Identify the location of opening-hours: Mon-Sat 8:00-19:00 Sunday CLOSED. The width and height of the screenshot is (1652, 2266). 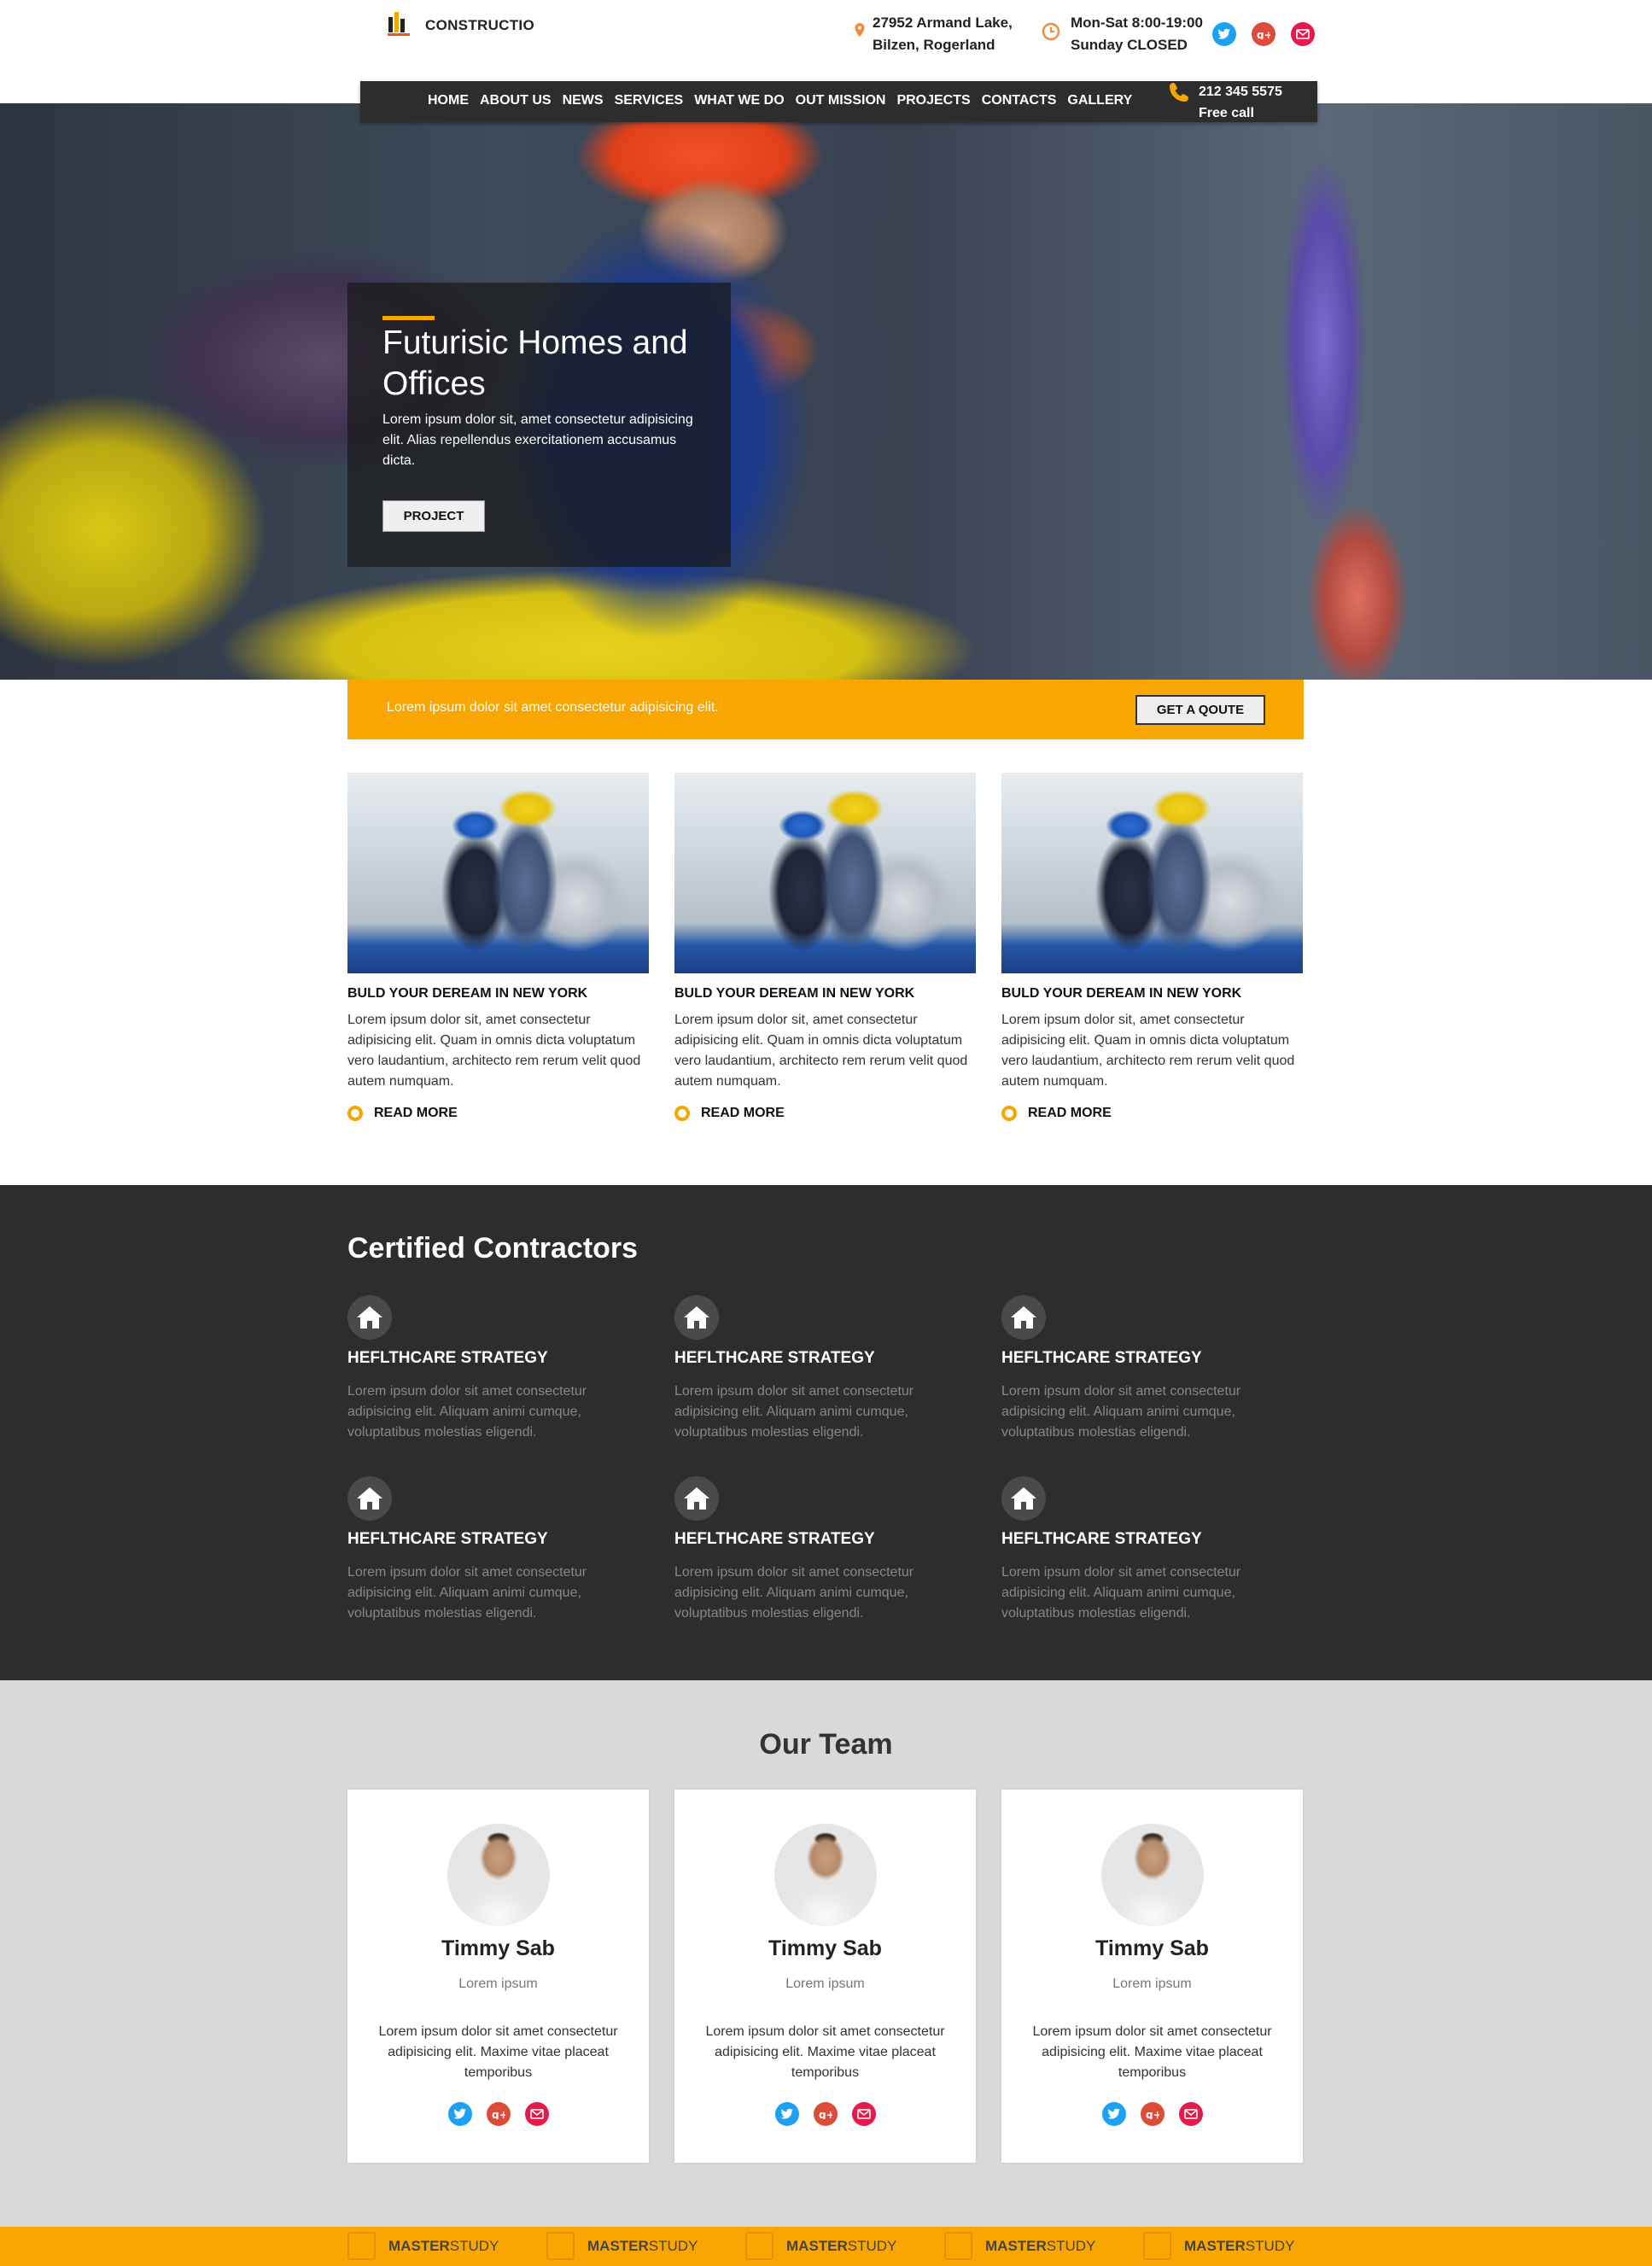
(1137, 34).